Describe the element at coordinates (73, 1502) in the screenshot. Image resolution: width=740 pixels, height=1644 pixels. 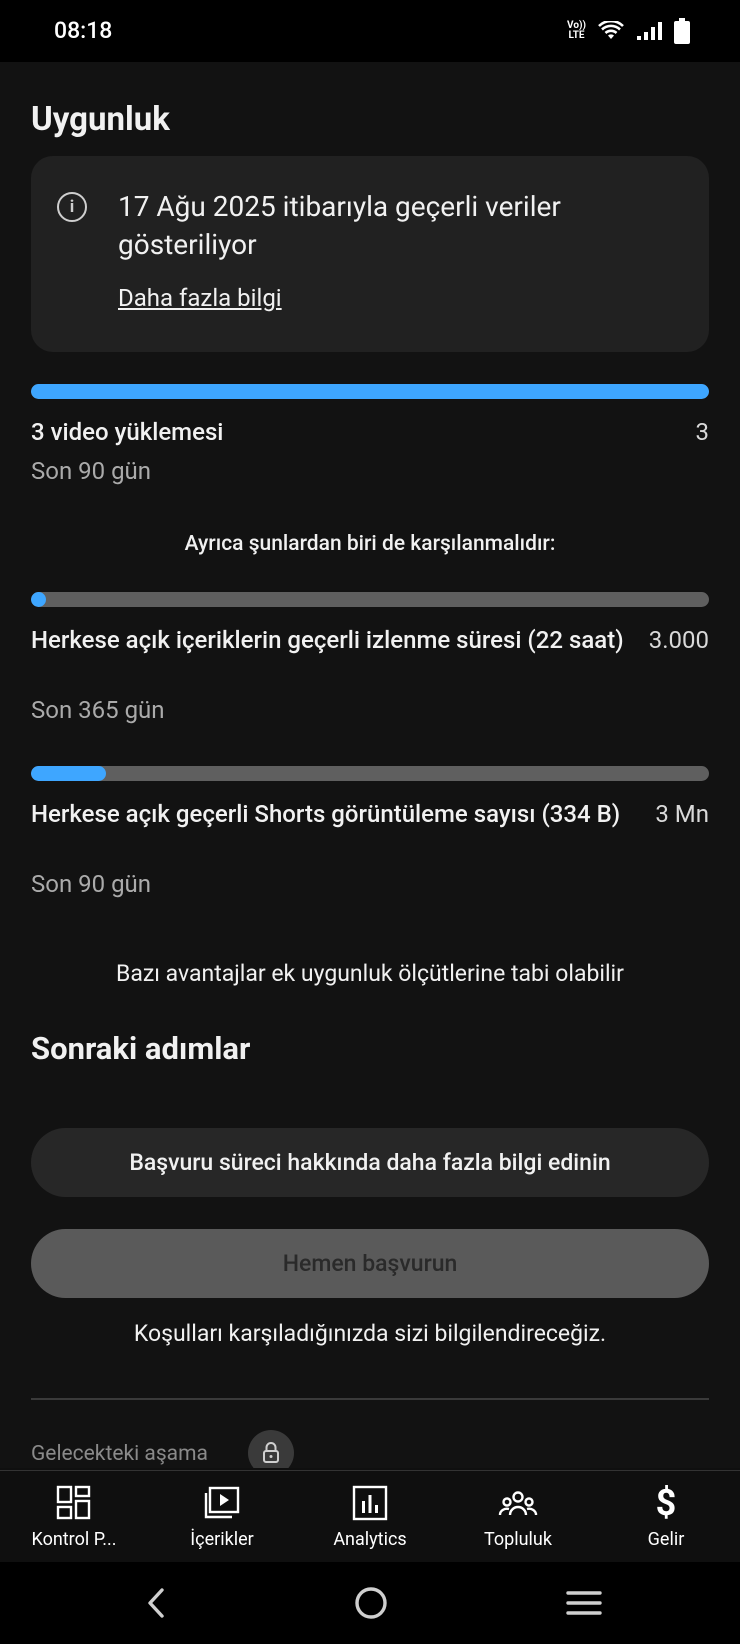
I see `dashboard-icon` at that location.